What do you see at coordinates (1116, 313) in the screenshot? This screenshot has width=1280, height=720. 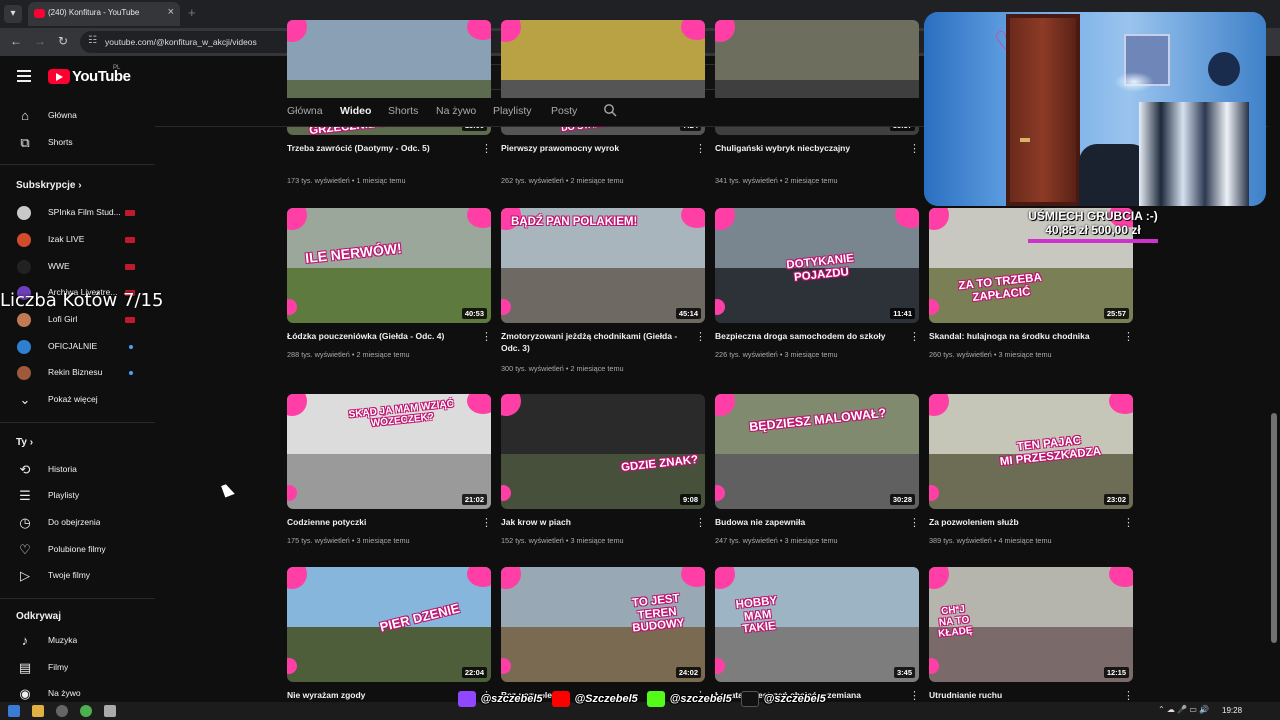 I see `video-duration: 25:57` at bounding box center [1116, 313].